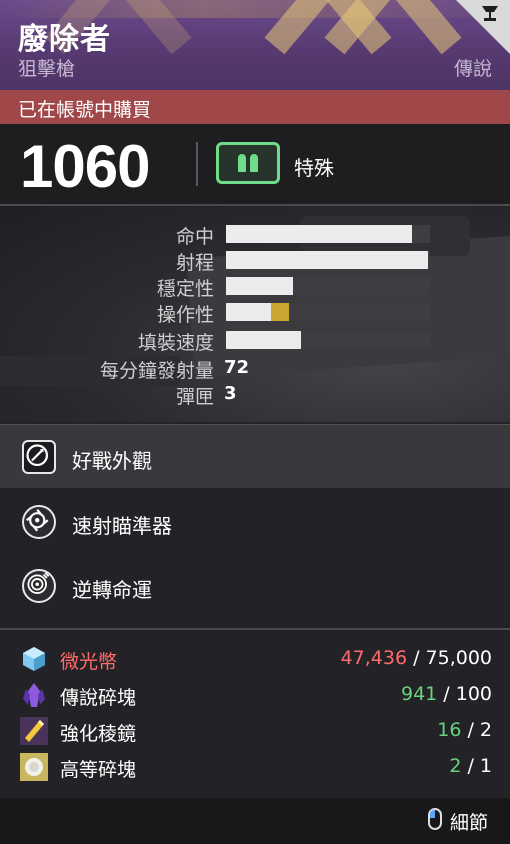 This screenshot has height=844, width=510. I want to click on perk-label: 逆轉命運, so click(112, 590).